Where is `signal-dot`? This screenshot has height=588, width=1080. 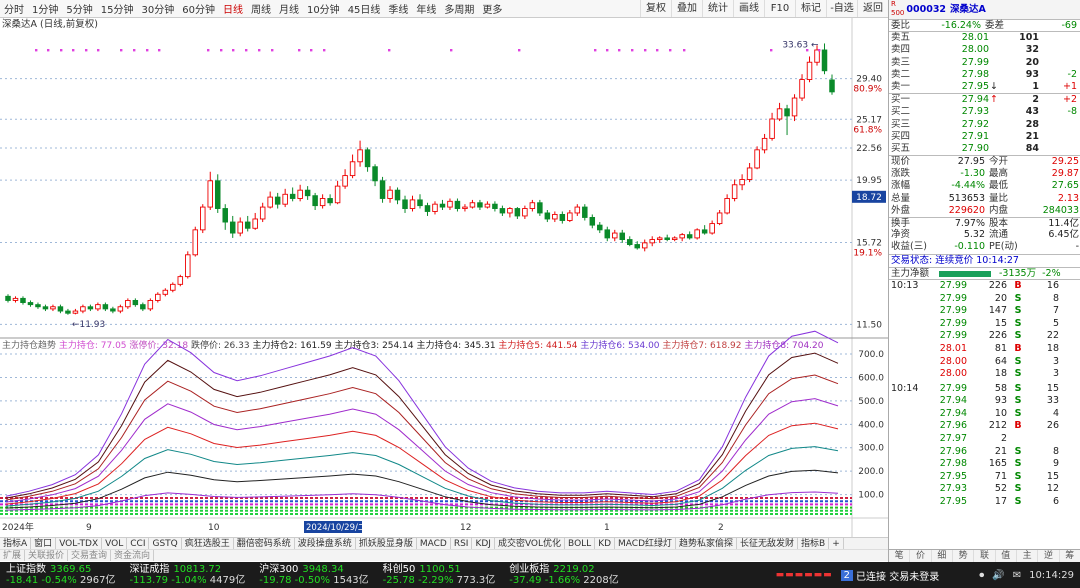
signal-dot is located at coordinates (73, 50).